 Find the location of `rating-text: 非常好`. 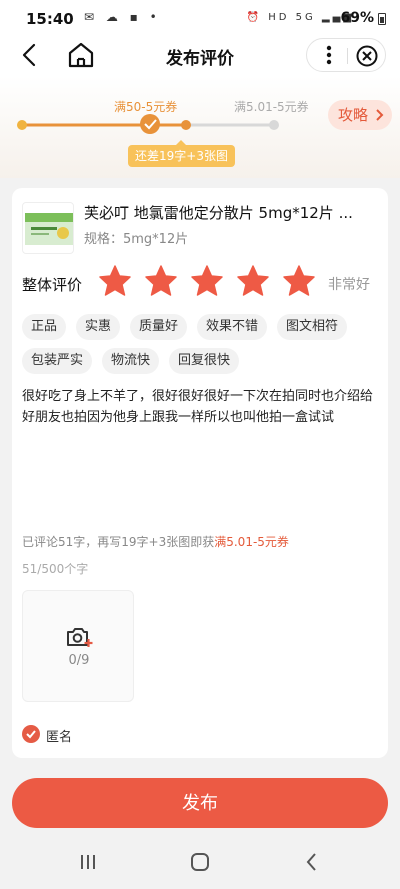

rating-text: 非常好 is located at coordinates (349, 285).